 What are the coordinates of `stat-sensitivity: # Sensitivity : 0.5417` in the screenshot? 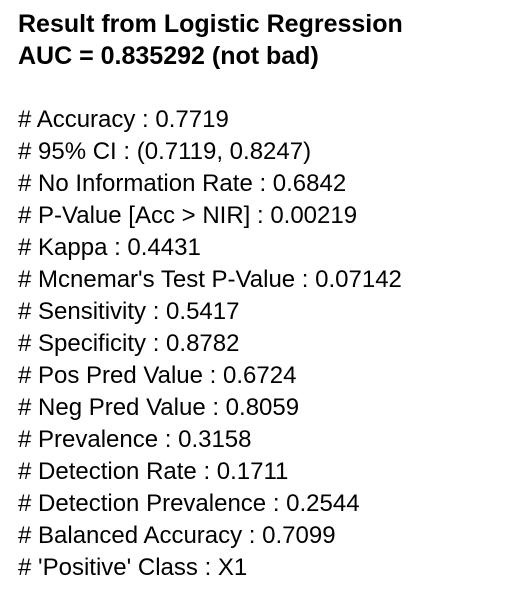 It's located at (129, 311).